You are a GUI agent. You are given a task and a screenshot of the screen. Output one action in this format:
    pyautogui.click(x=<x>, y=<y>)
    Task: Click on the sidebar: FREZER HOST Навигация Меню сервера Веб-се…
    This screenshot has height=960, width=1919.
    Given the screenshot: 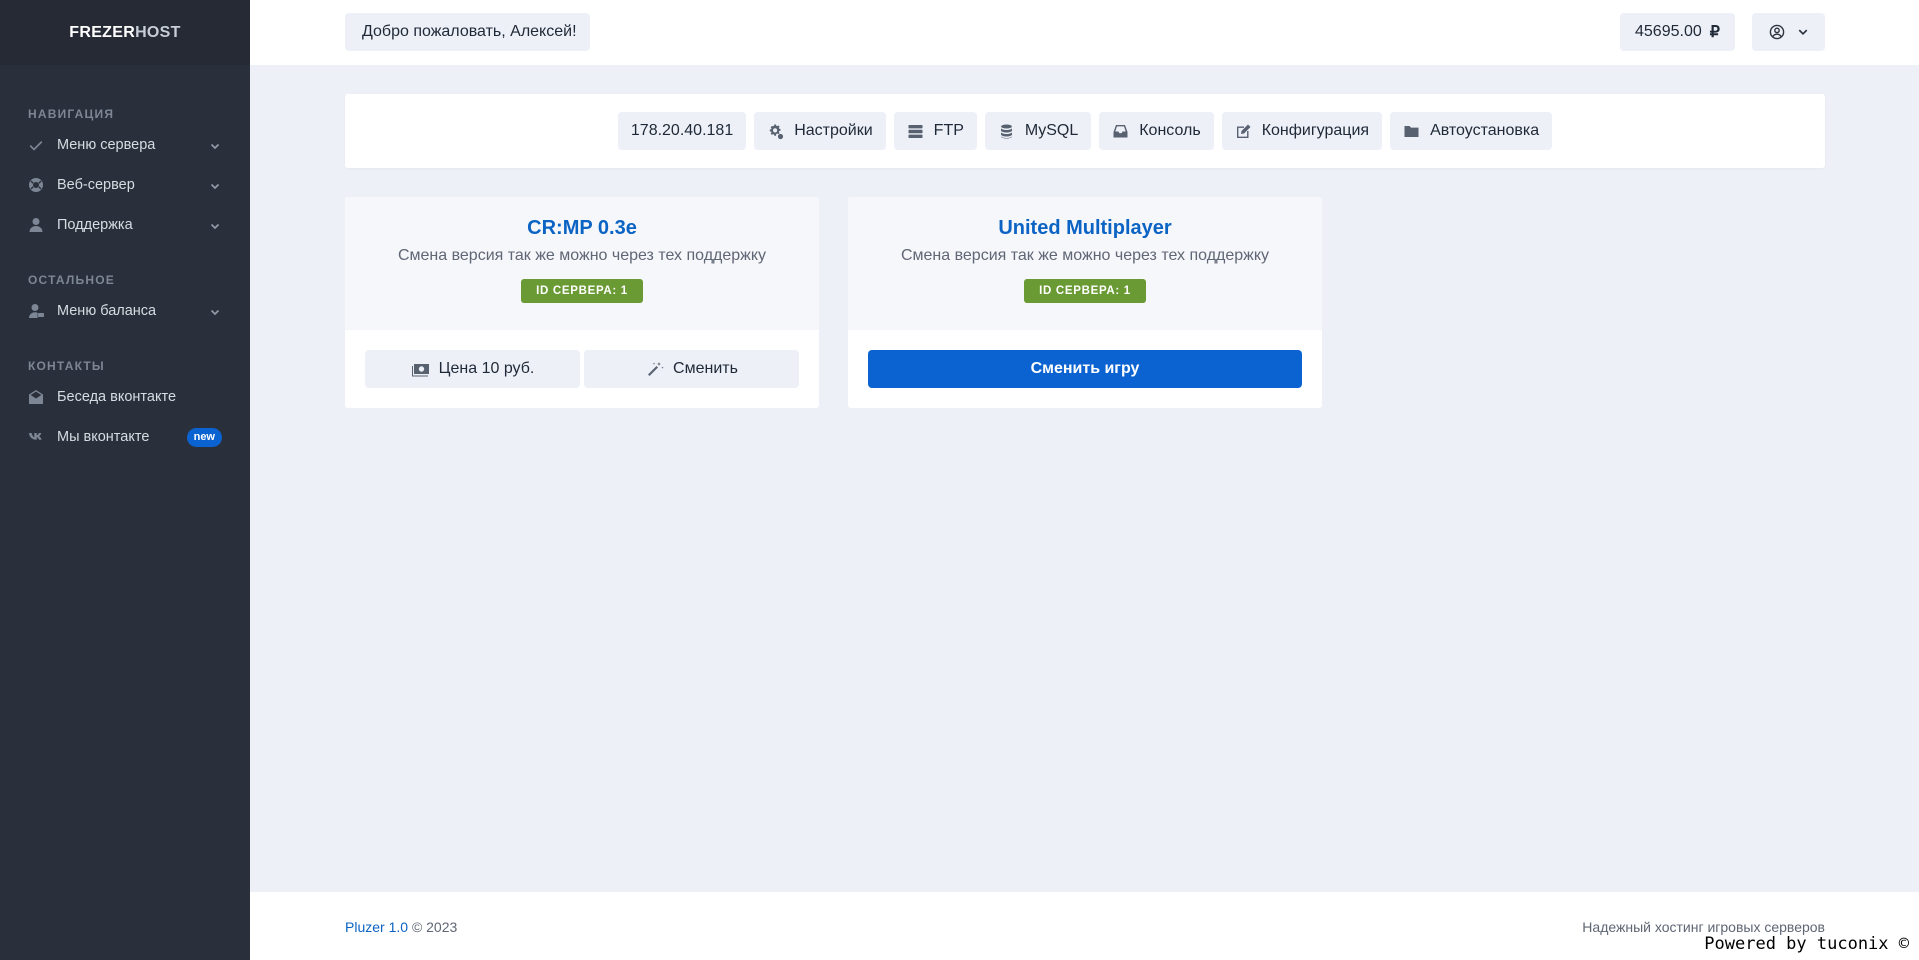 What is the action you would take?
    pyautogui.click(x=125, y=480)
    